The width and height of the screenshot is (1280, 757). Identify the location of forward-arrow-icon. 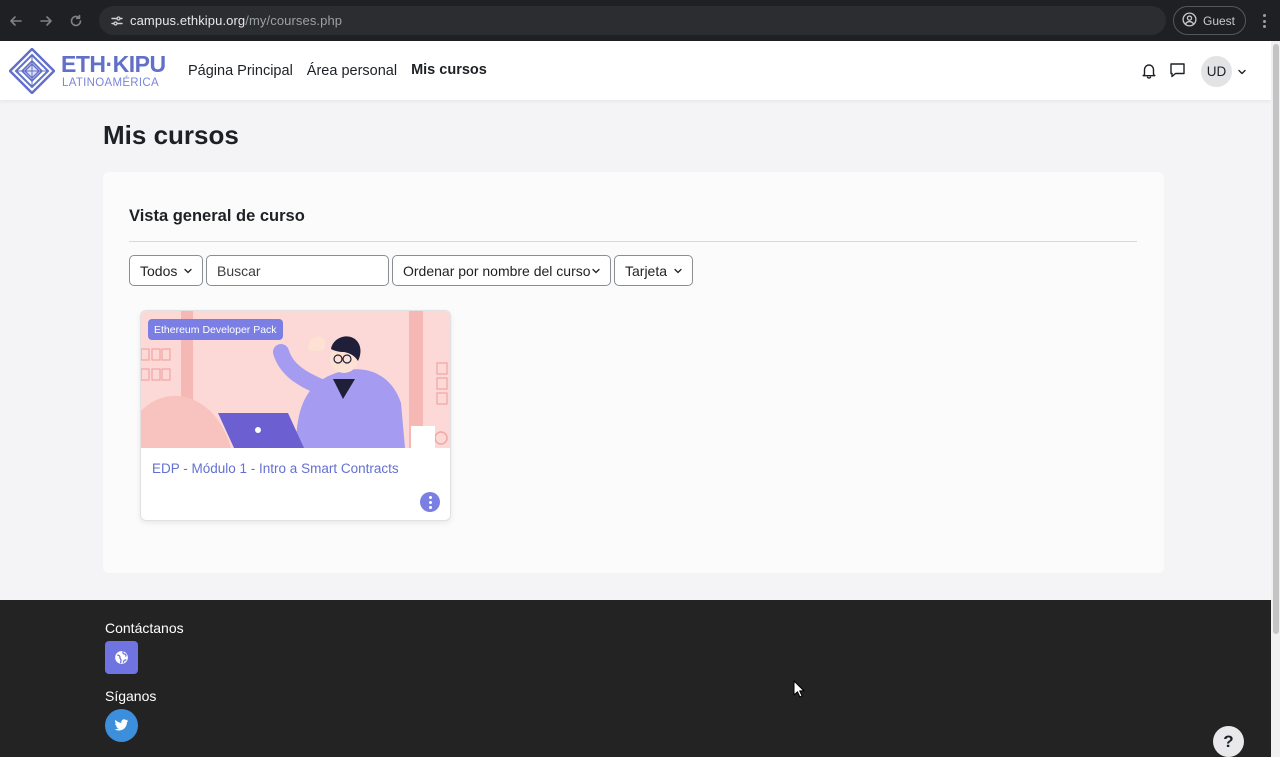
(46, 21).